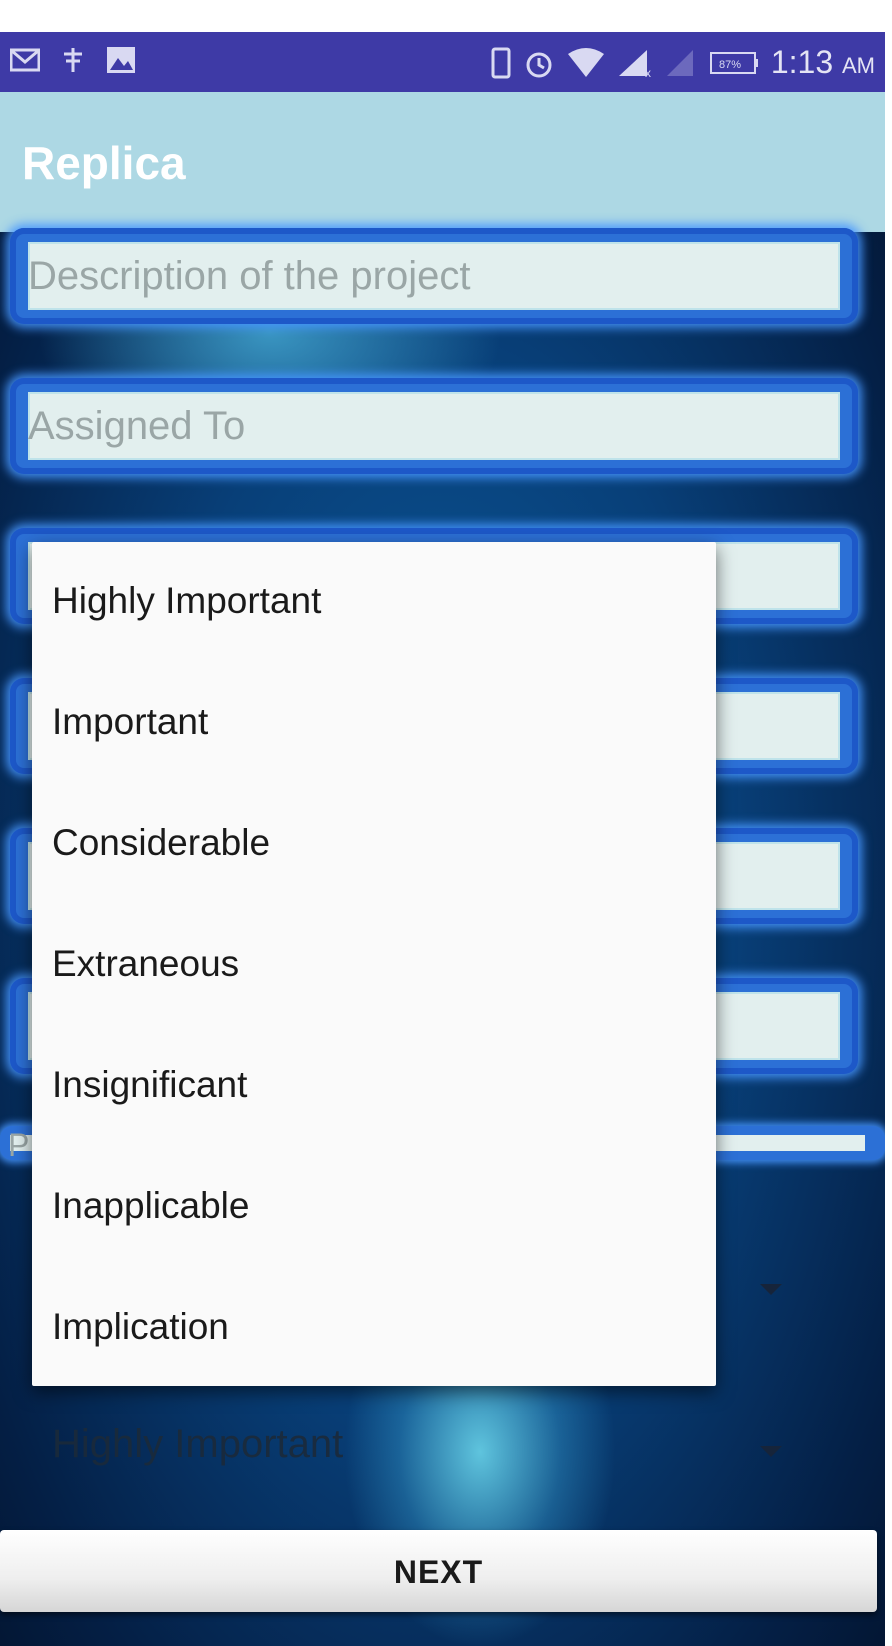  What do you see at coordinates (730, 65) in the screenshot?
I see `svg-text: 87%` at bounding box center [730, 65].